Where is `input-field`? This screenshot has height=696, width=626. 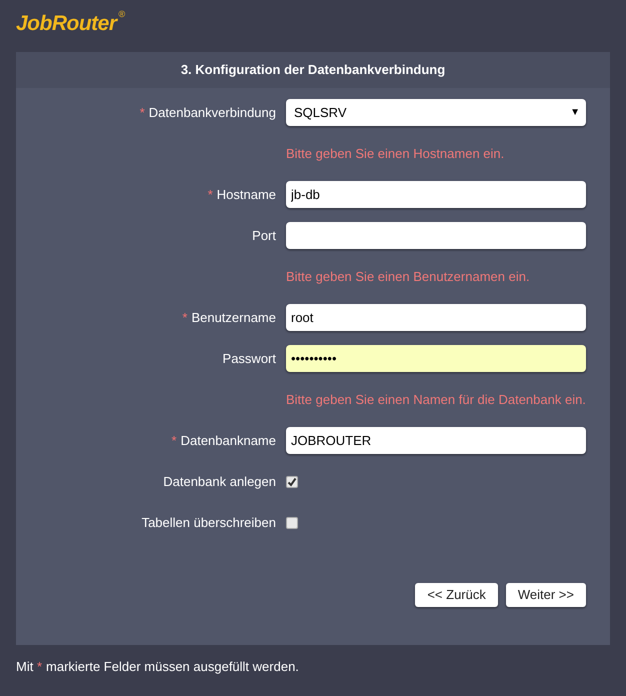 input-field is located at coordinates (436, 235).